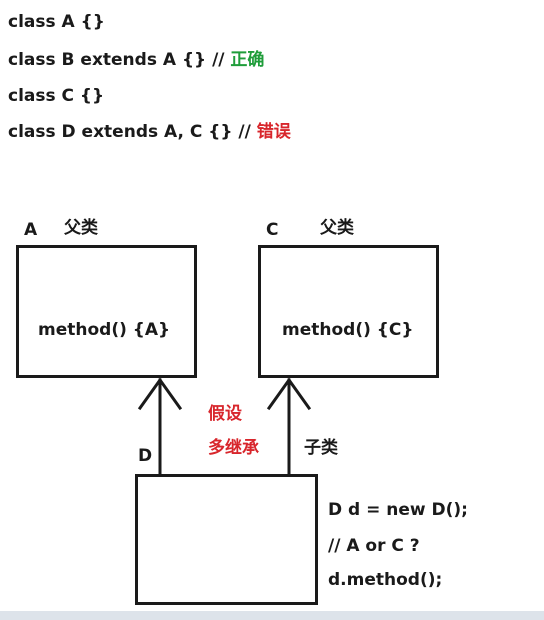 The width and height of the screenshot is (544, 620). Describe the element at coordinates (398, 510) in the screenshot. I see `note-new-d: D d = new D();` at that location.